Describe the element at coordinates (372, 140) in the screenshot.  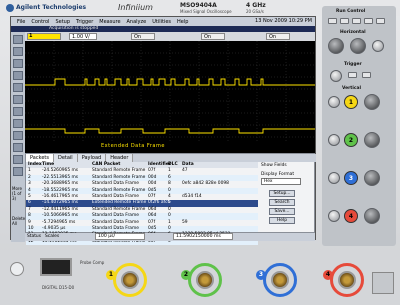
I see `ch2-scale-knob` at that location.